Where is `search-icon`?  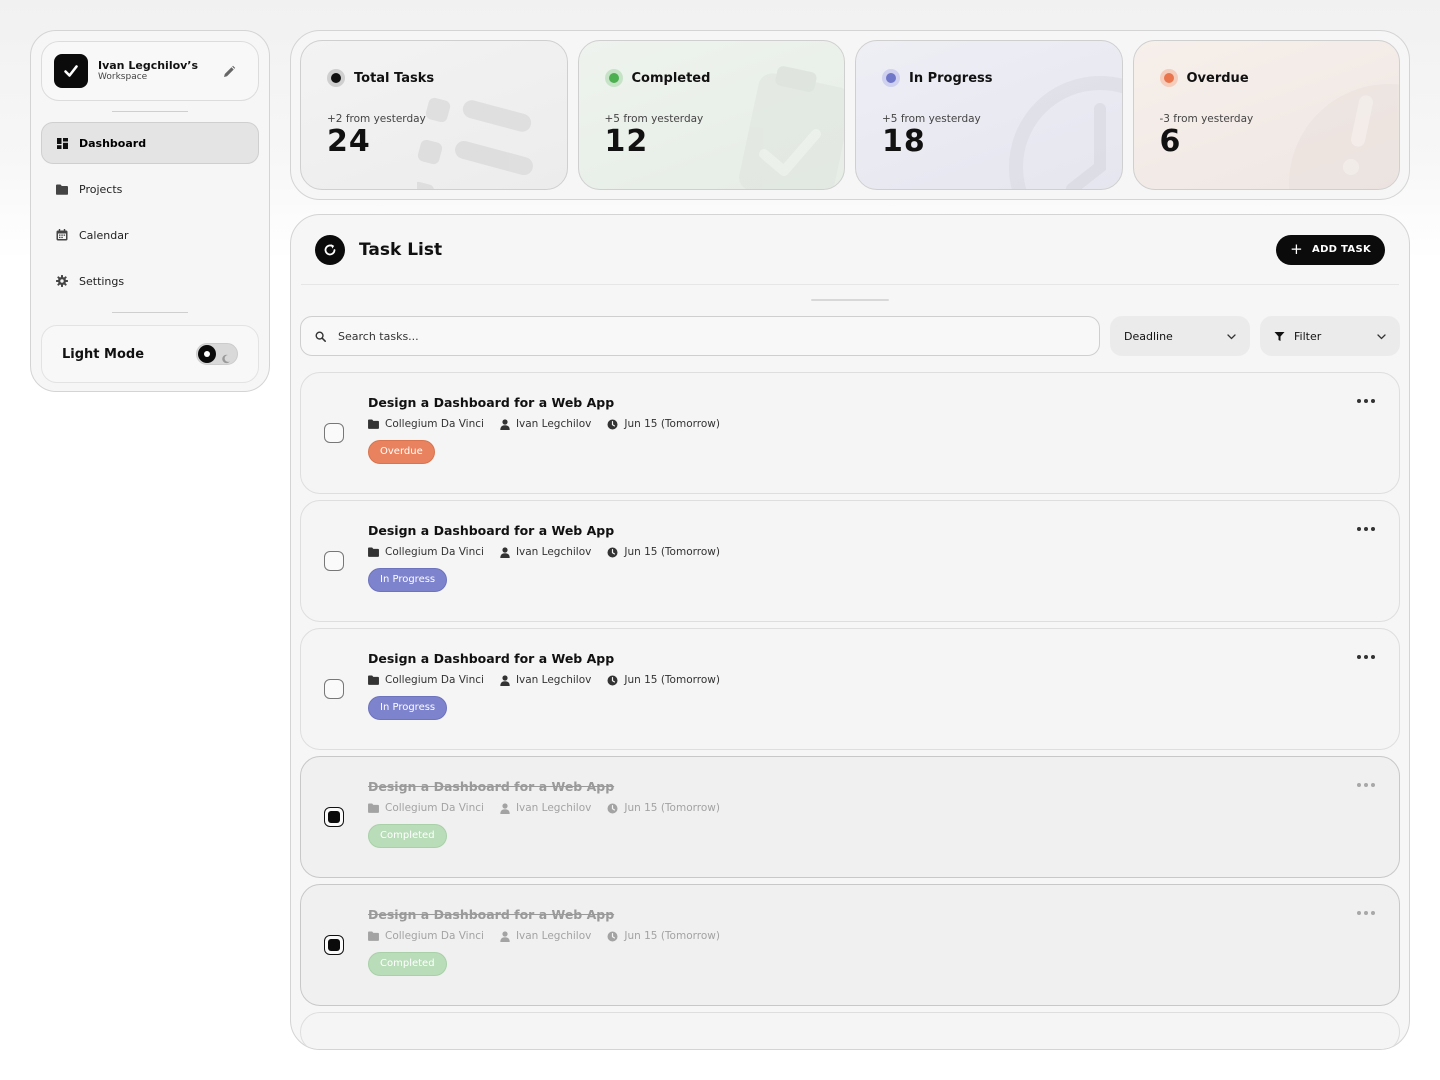 search-icon is located at coordinates (320, 336).